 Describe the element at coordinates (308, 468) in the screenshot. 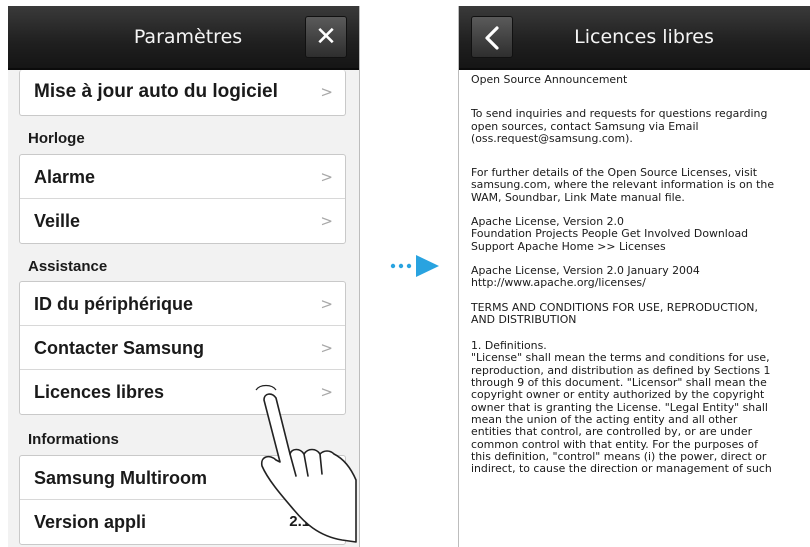

I see `tap-hand-outline` at that location.